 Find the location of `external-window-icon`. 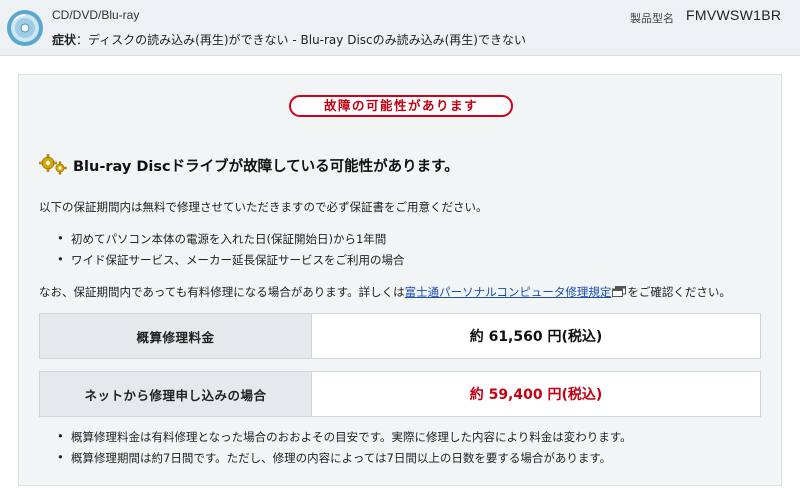

external-window-icon is located at coordinates (619, 291).